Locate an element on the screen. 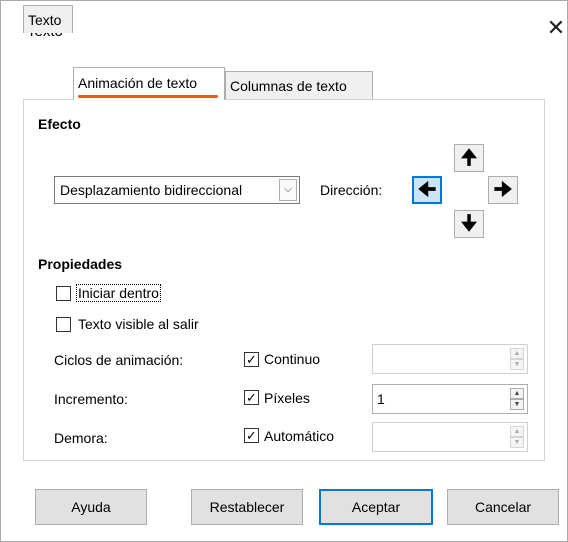  effect-select: Desplazamiento bidireccional ⌵ is located at coordinates (177, 190).